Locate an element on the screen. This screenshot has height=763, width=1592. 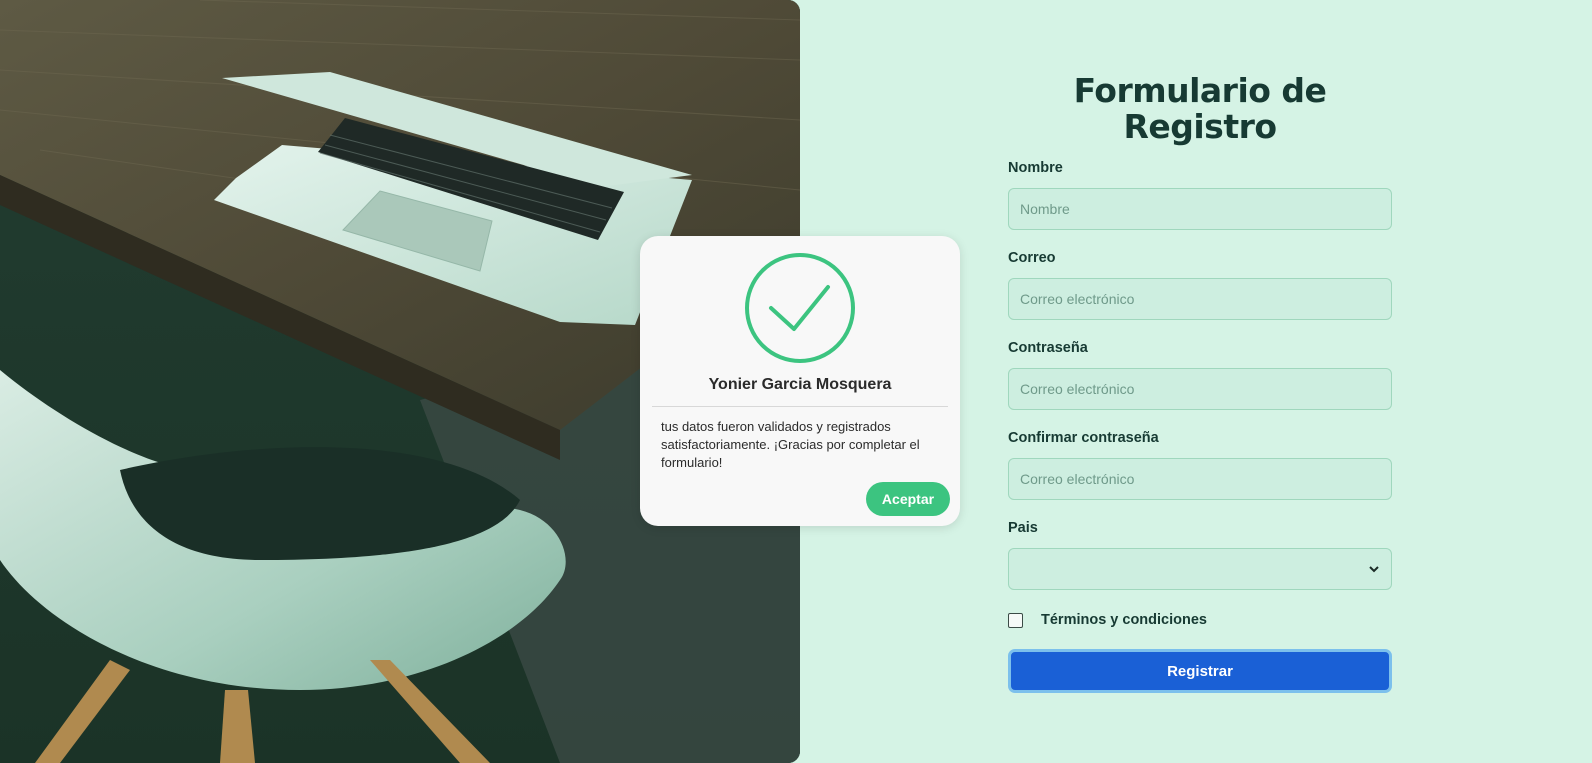
nombre-input is located at coordinates (1200, 209).